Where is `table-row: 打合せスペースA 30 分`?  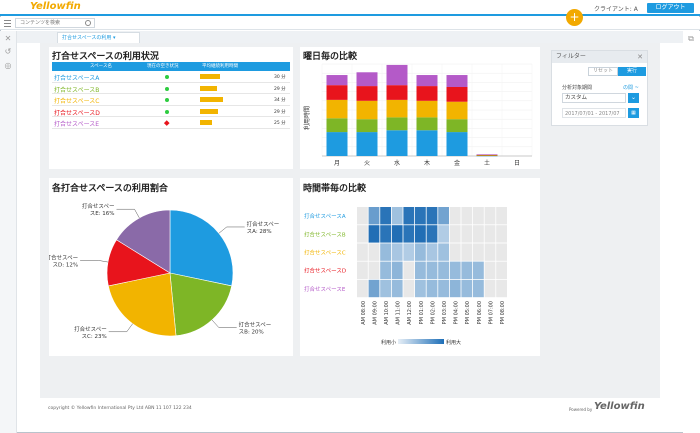 table-row: 打合せスペースA 30 分 is located at coordinates (171, 77).